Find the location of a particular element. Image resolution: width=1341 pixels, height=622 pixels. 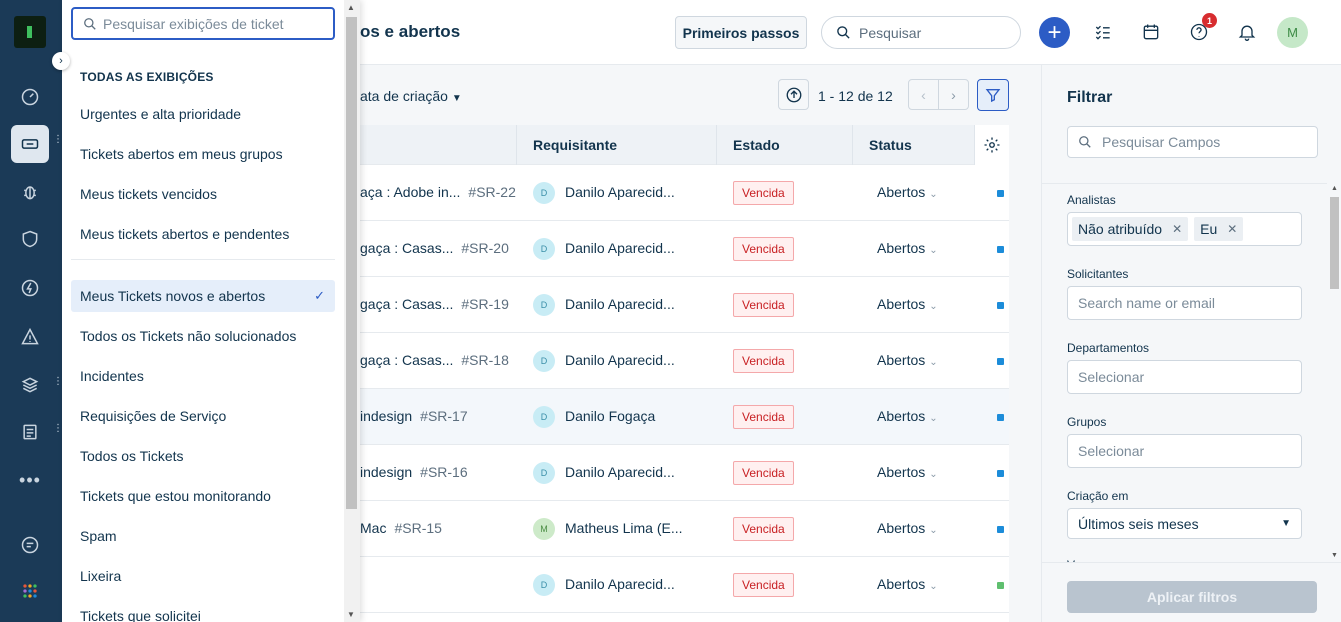

layers-more-icon: ⋮ is located at coordinates (58, 382).